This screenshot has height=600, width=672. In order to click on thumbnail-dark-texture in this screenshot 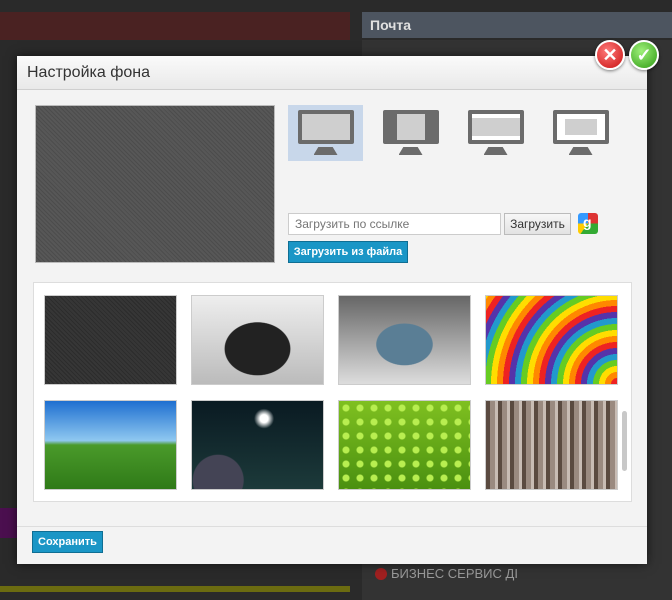, I will do `click(110, 340)`.